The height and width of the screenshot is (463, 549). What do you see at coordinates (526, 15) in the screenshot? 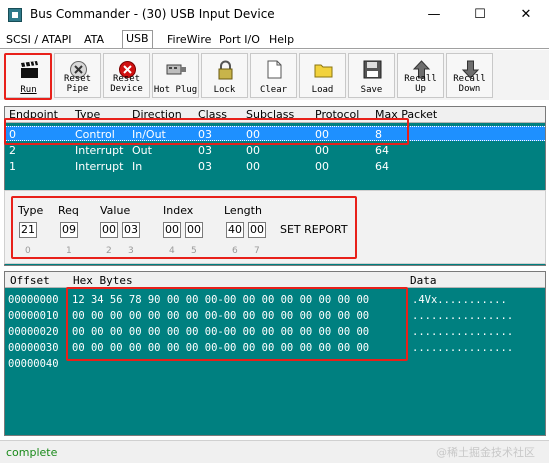
I see `close-button: ✕` at bounding box center [526, 15].